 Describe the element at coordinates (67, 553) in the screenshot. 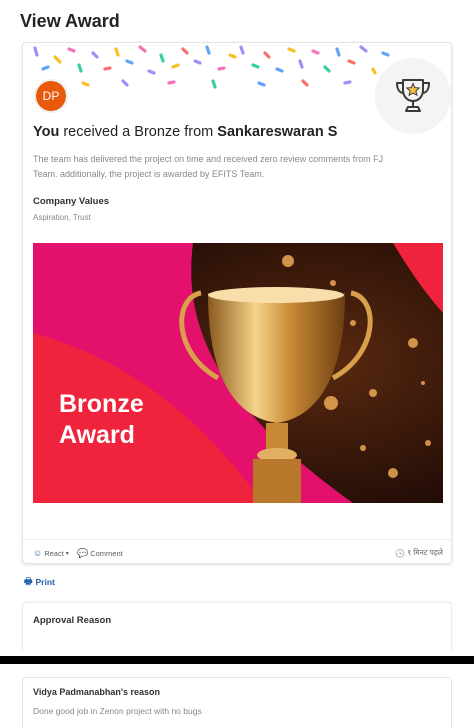

I see `chevron-down-icon: ▾` at that location.